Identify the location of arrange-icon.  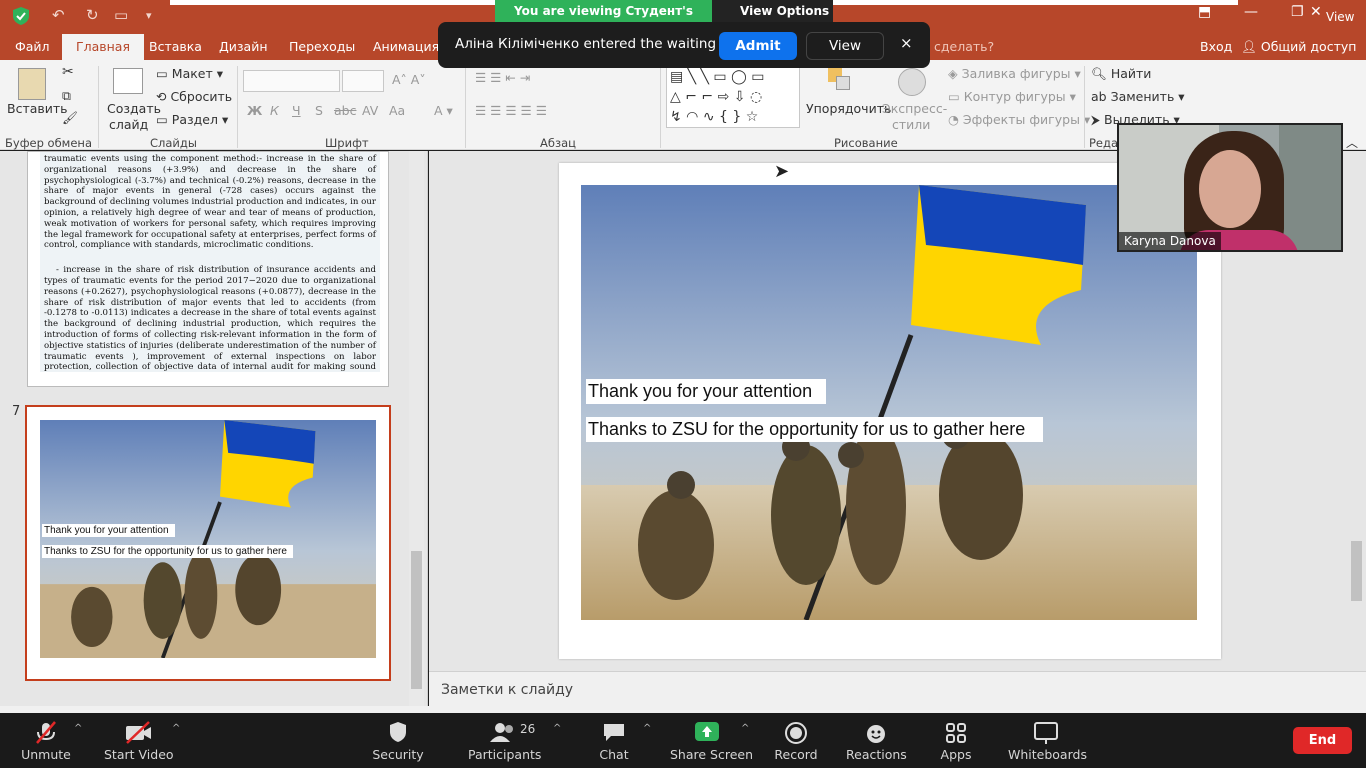
(843, 82).